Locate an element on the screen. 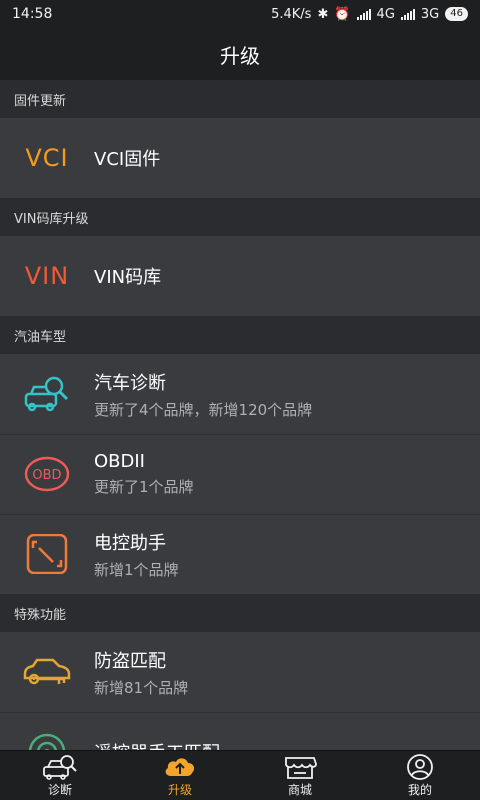 The height and width of the screenshot is (800, 480). section-label: VIN码库升级 is located at coordinates (51, 219).